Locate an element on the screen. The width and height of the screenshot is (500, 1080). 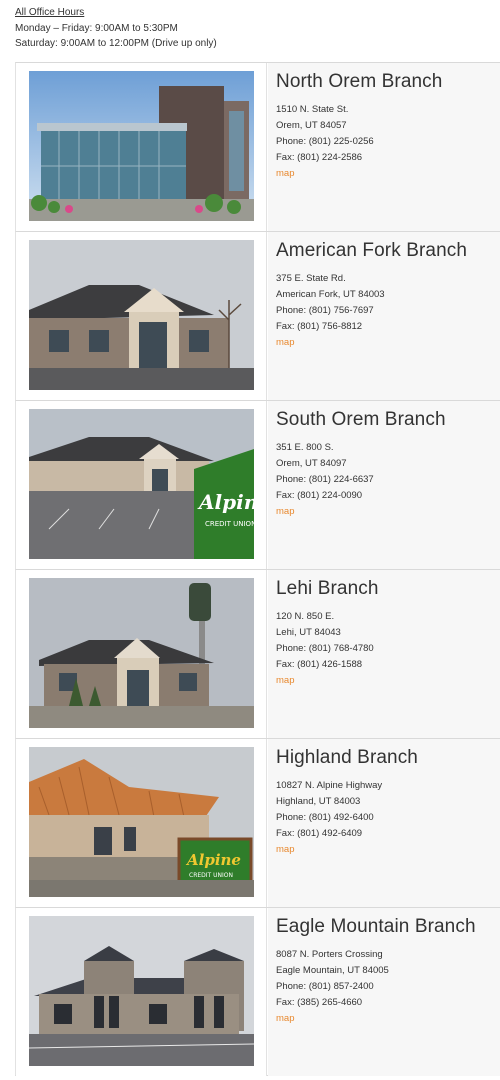
branch-city: Lehi, UT 84043 is located at coordinates (308, 632).